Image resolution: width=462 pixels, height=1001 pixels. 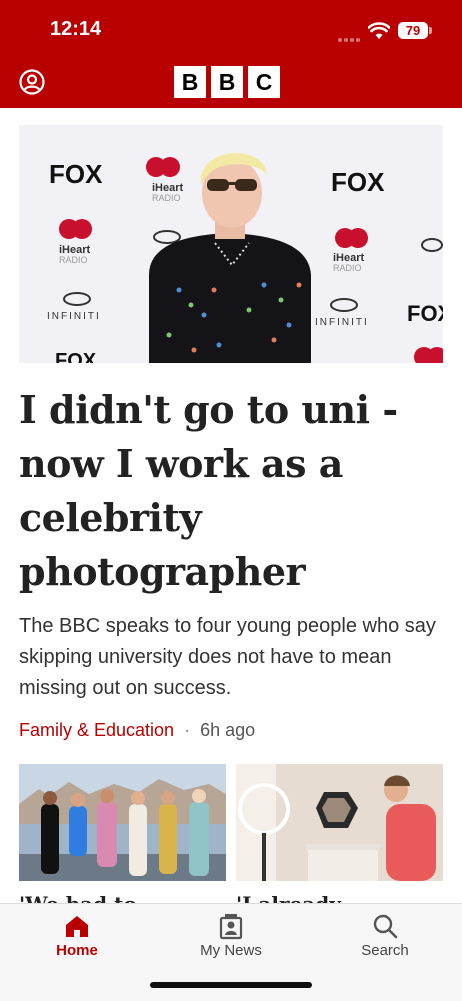 I want to click on search-icon, so click(x=385, y=926).